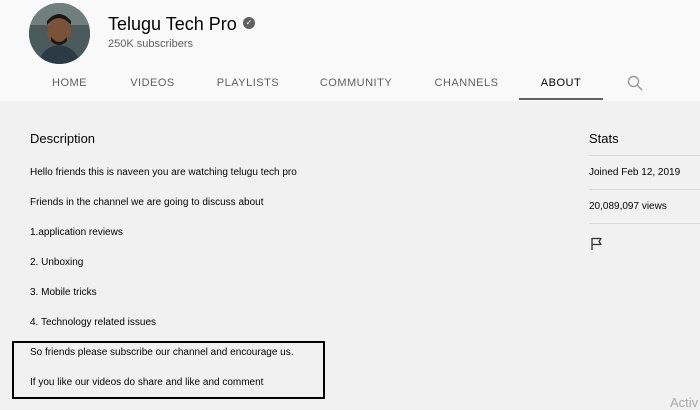 The image size is (700, 410). What do you see at coordinates (466, 83) in the screenshot?
I see `tab-channels: CHANNELS` at bounding box center [466, 83].